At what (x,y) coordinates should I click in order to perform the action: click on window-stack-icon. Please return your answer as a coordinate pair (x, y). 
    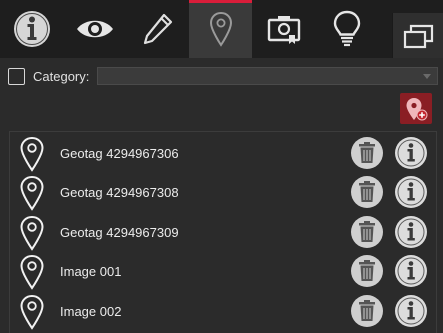
    Looking at the image, I should click on (418, 36).